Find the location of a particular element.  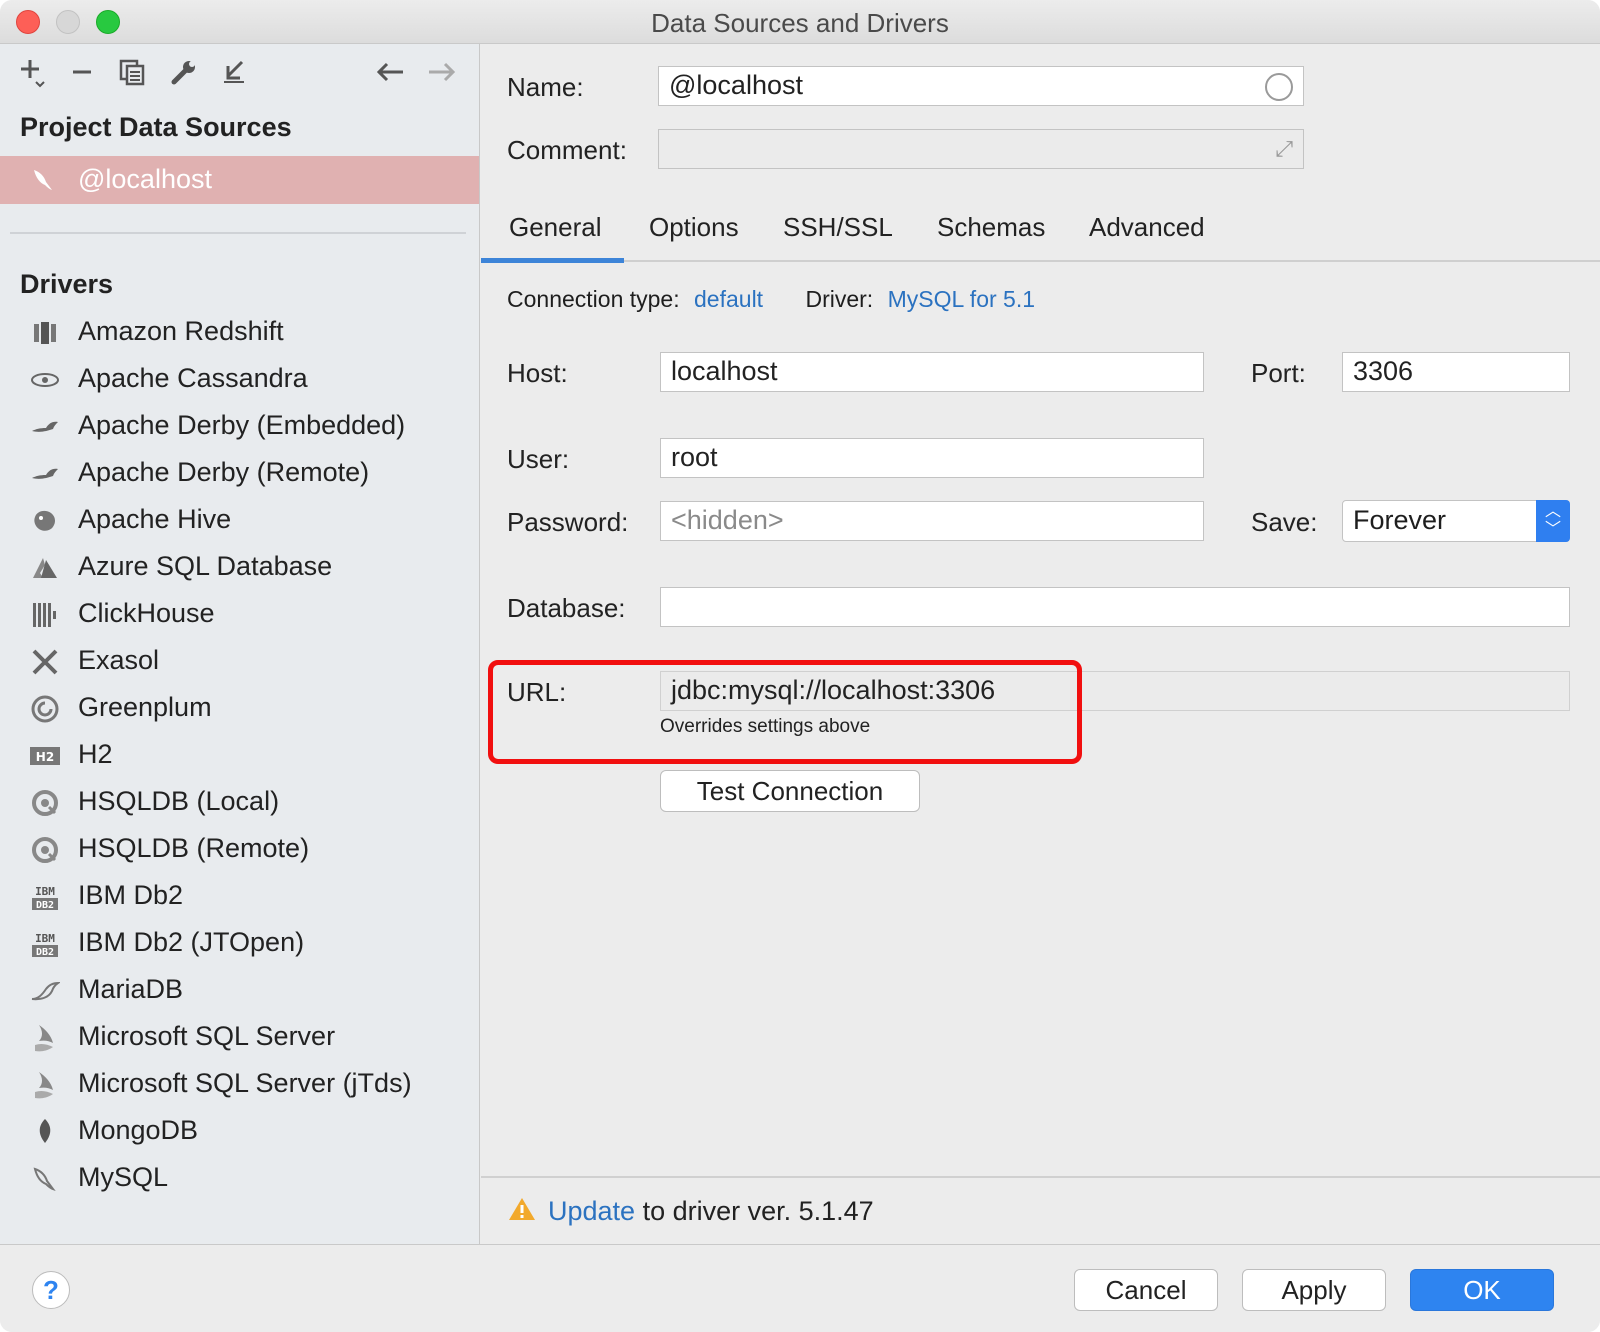

drivers-heading: Drivers is located at coordinates (67, 284).